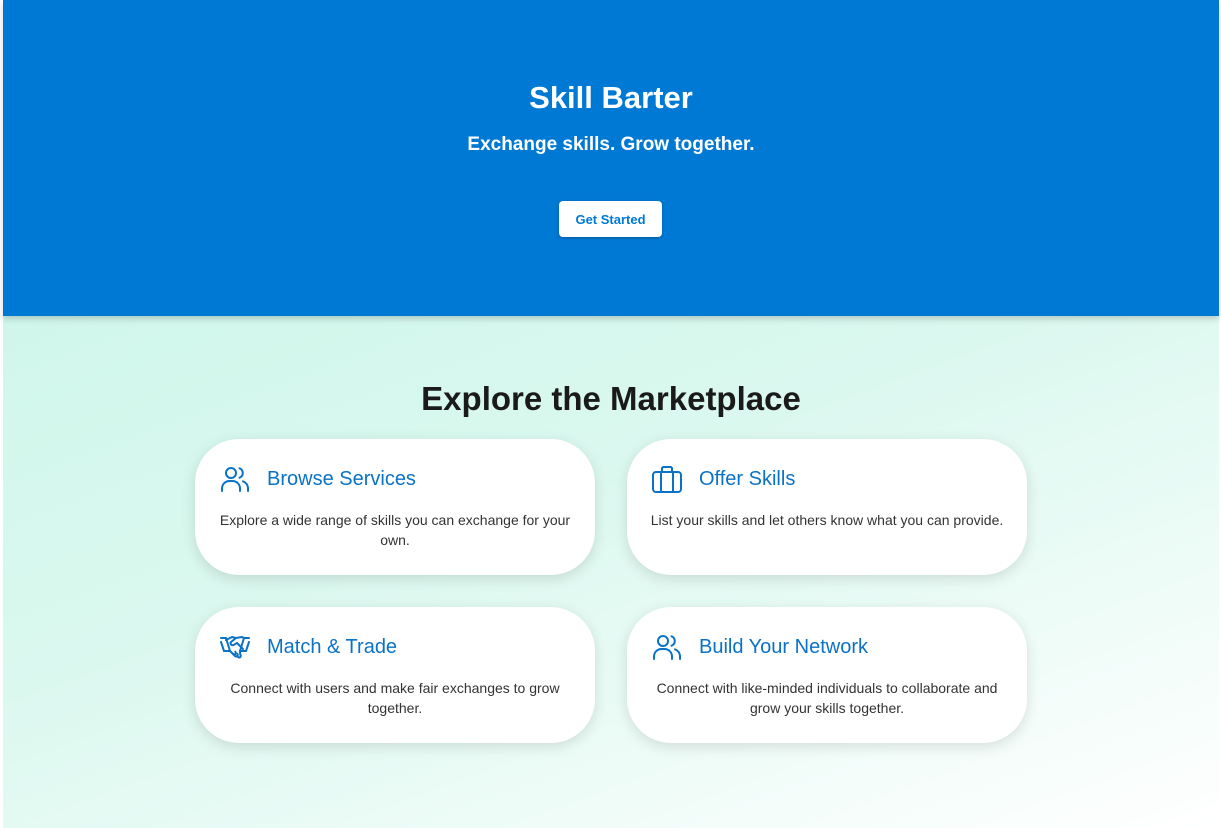 The width and height of the screenshot is (1221, 828). I want to click on card-title: Offer Skills, so click(747, 479).